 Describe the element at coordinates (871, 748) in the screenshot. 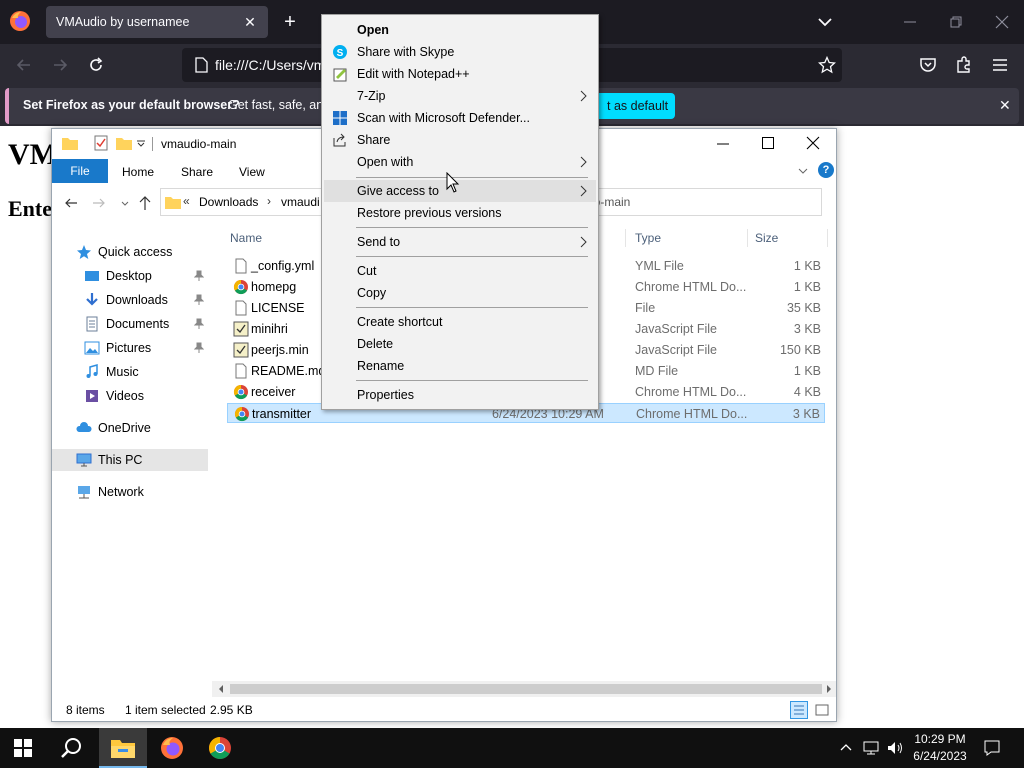

I see `network-status-icon` at that location.